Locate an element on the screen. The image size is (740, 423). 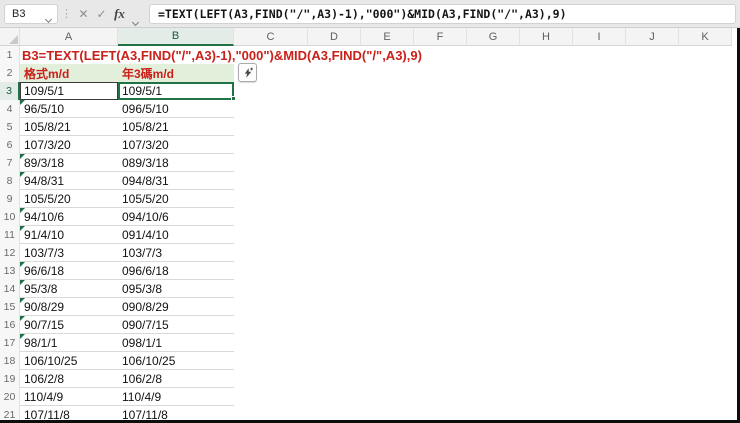
cell-B19: 106/2/8 is located at coordinates (176, 379).